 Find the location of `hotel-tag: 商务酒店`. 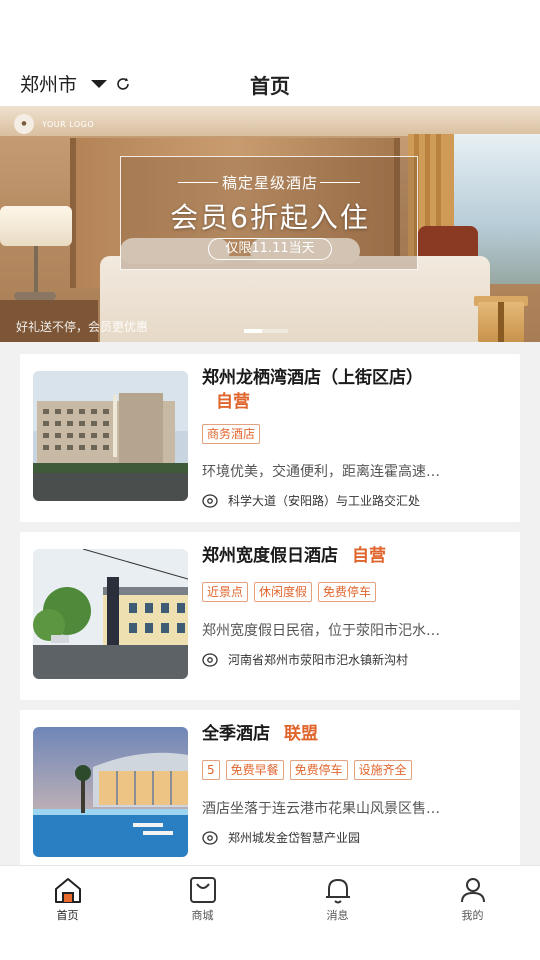

hotel-tag: 商务酒店 is located at coordinates (231, 434).